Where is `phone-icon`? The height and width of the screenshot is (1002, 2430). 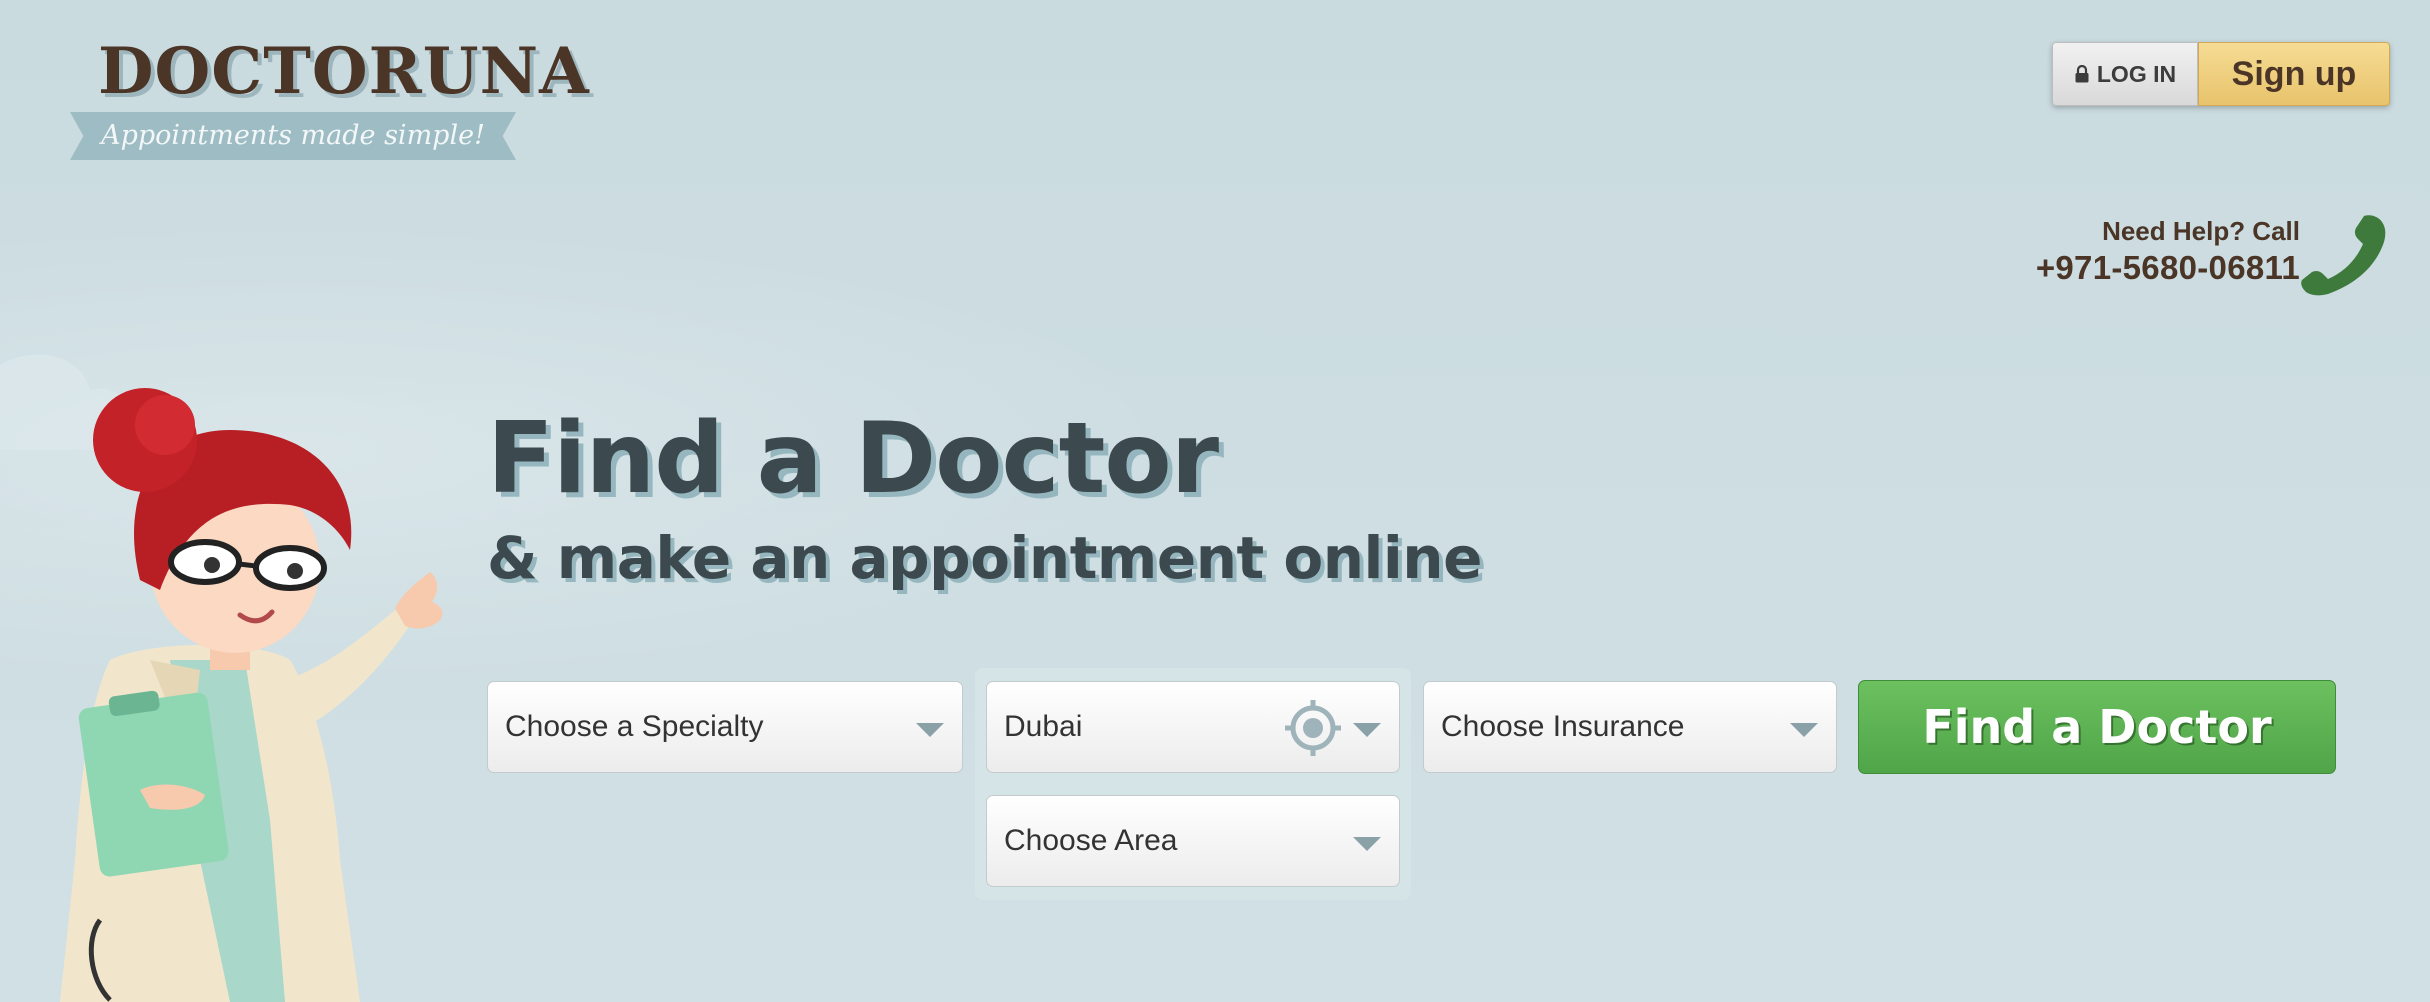
phone-icon is located at coordinates (2343, 255).